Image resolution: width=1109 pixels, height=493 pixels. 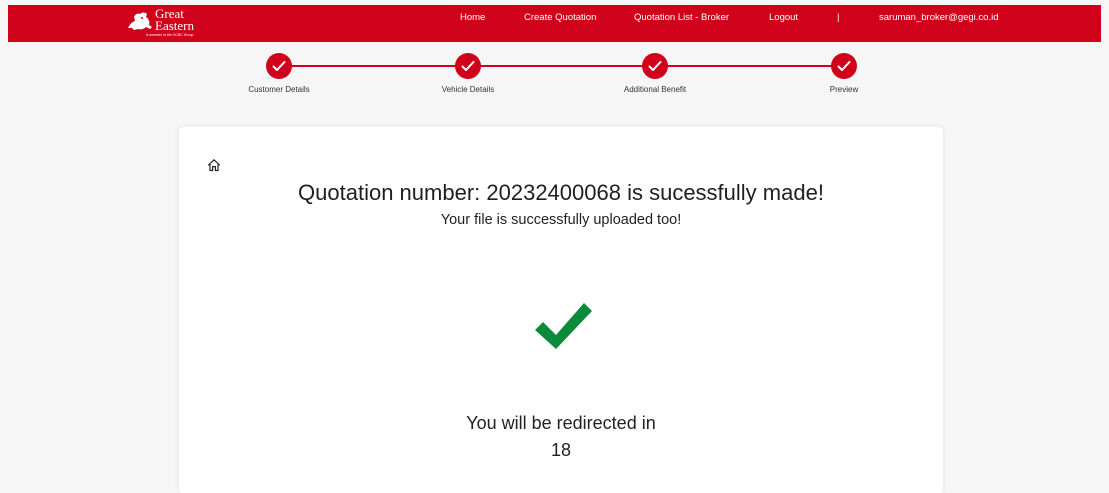 I want to click on lion-logo-icon, so click(x=140, y=21).